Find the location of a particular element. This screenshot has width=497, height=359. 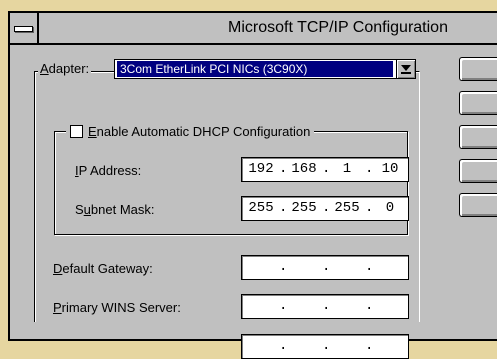

title-bar: Microsoft TCP/IP Configuration is located at coordinates (253, 29).